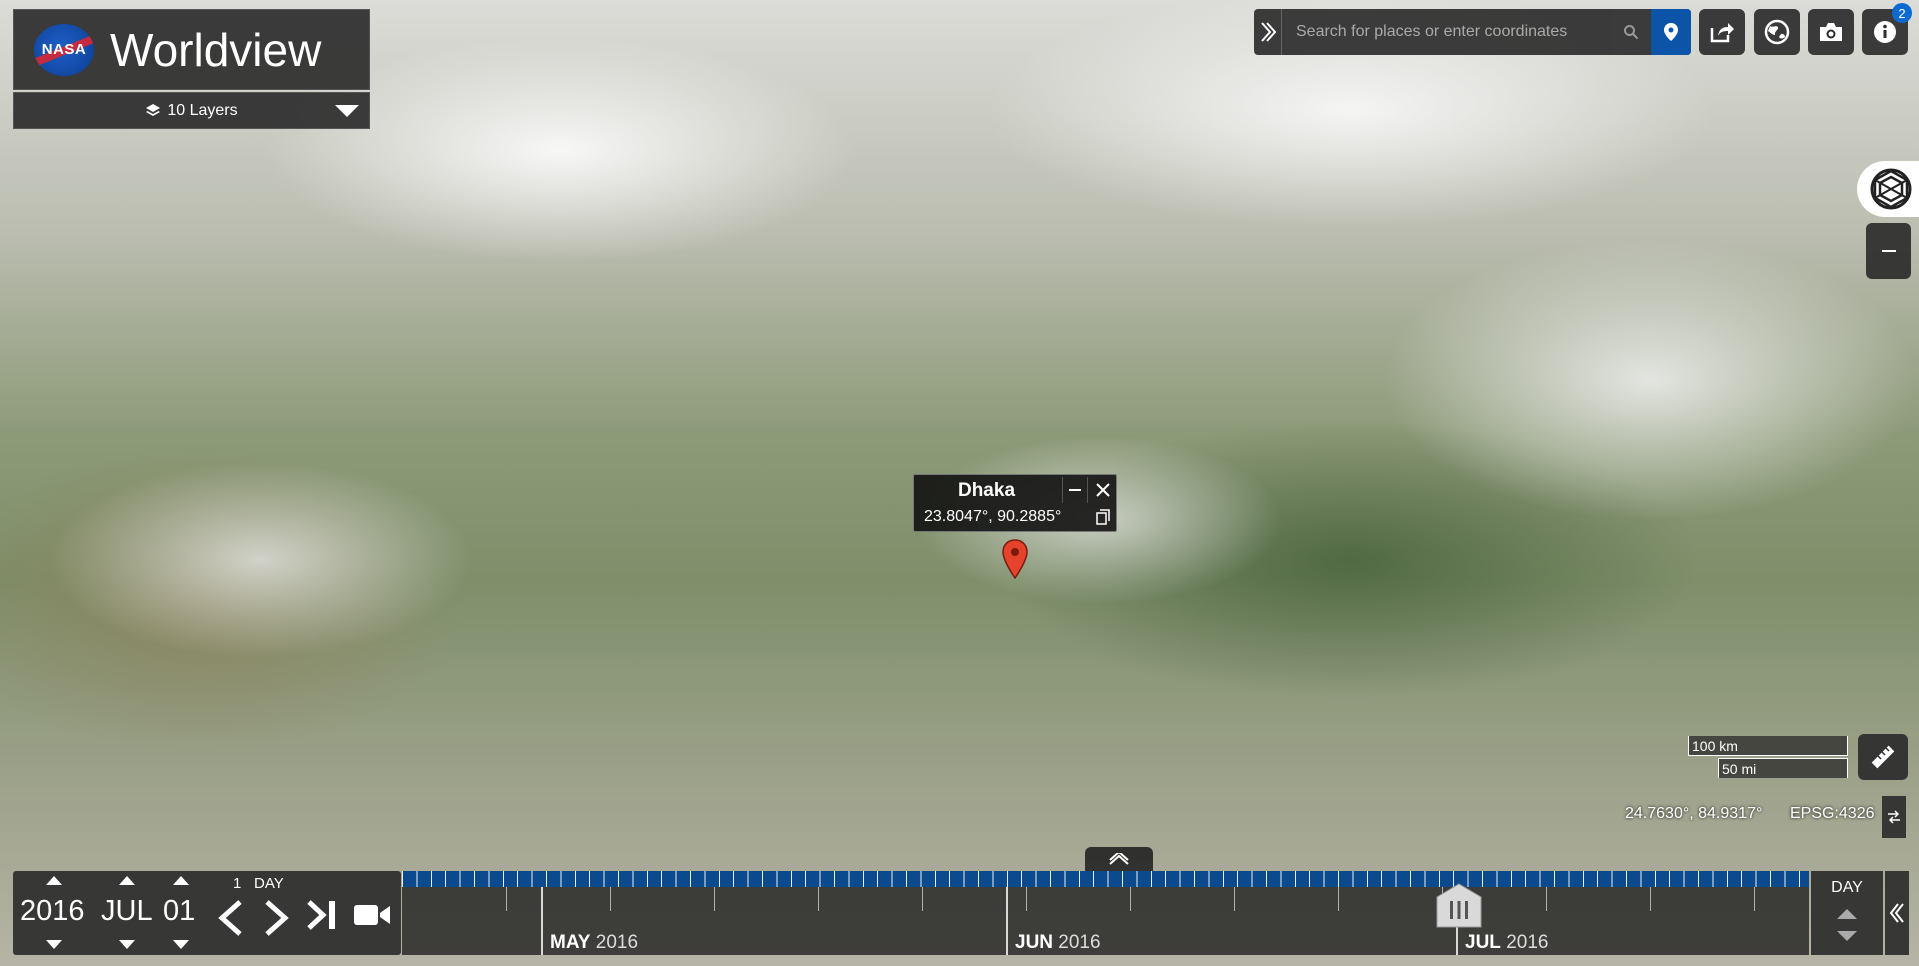 The height and width of the screenshot is (966, 1919). Describe the element at coordinates (181, 880) in the screenshot. I see `day-increment-icon` at that location.